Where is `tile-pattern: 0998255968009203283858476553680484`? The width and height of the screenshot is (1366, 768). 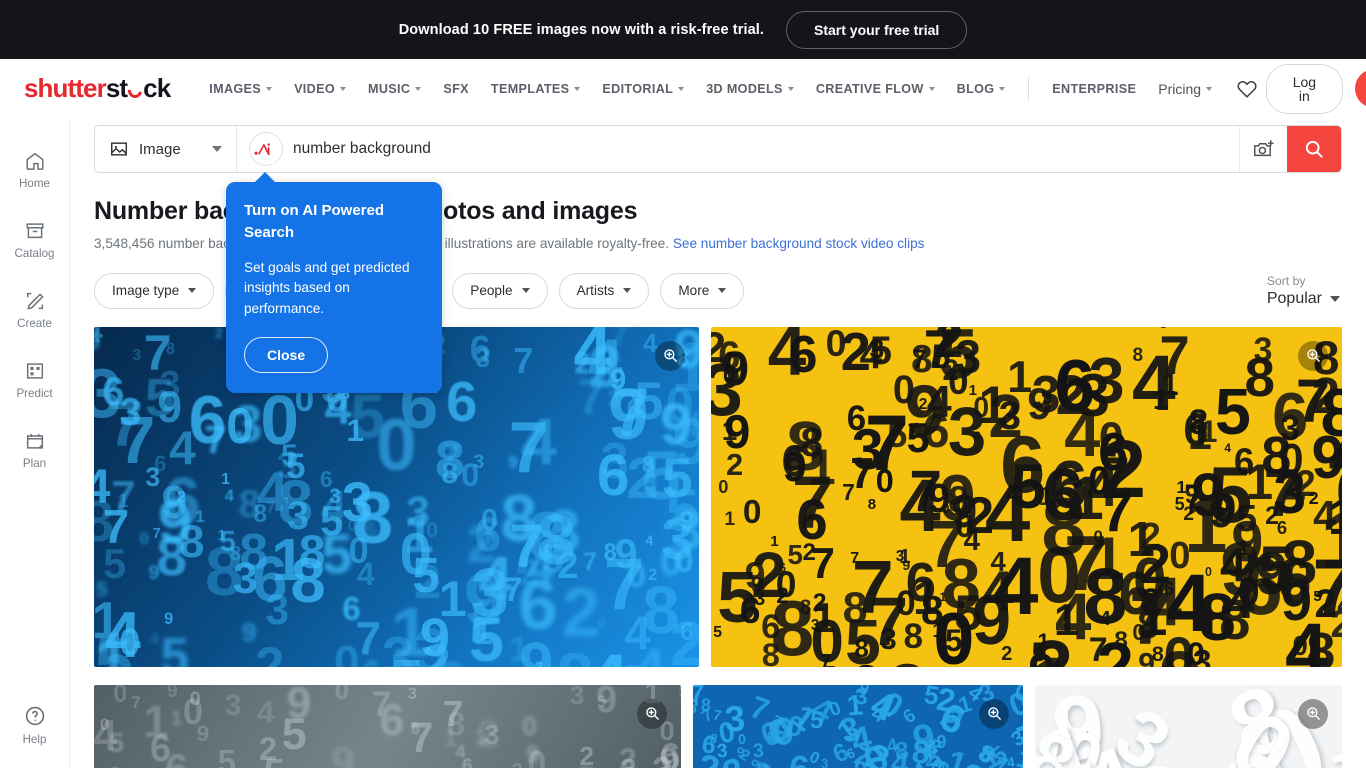
tile-pattern: 0998255968009203283858476553680484 is located at coordinates (1188, 726).